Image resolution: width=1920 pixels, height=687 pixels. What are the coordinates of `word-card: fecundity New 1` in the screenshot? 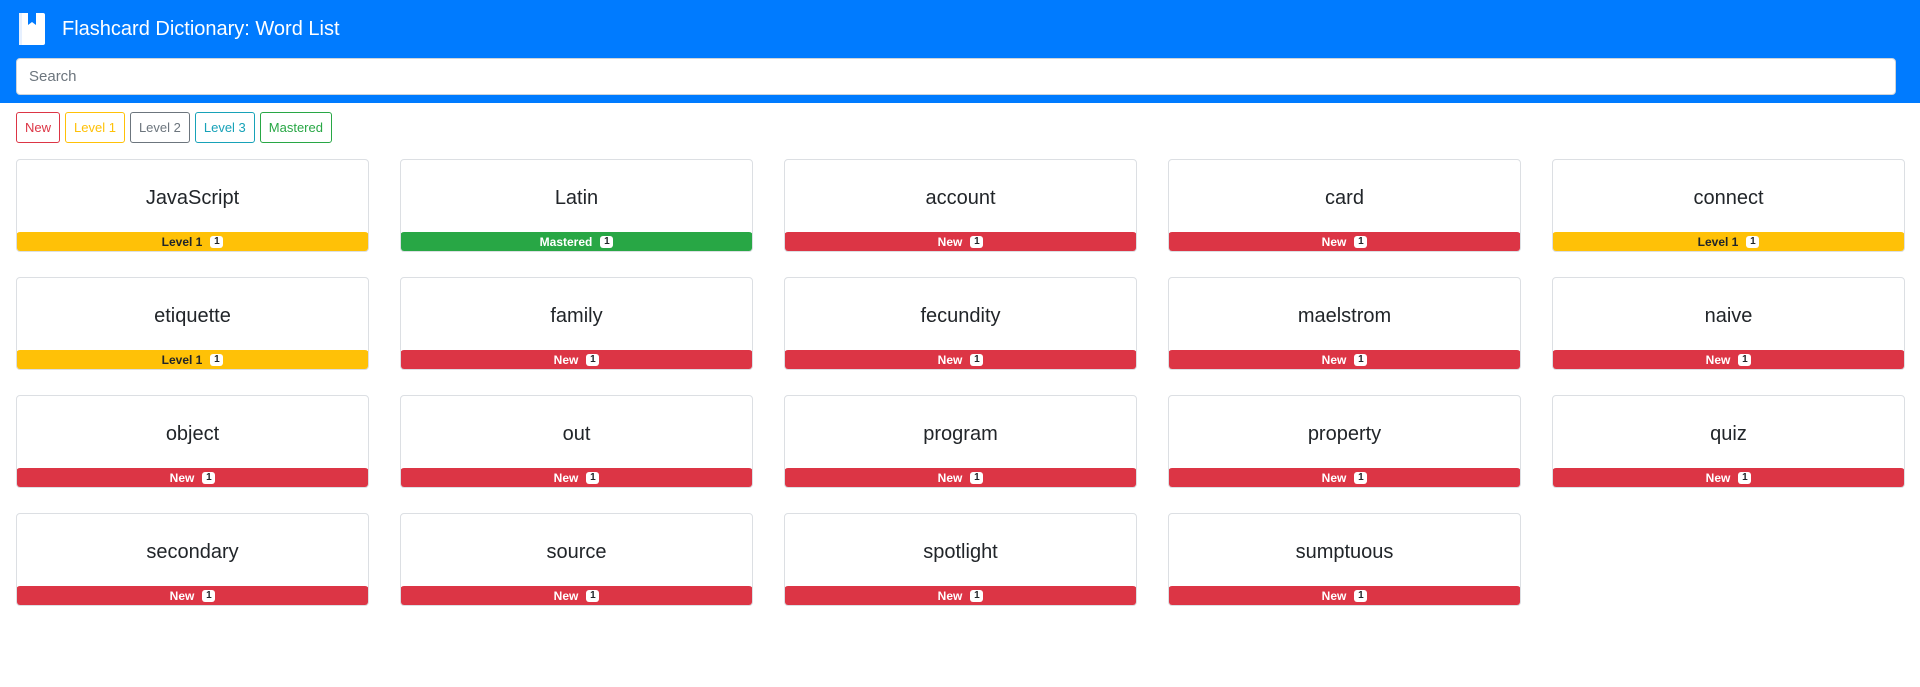 It's located at (960, 323).